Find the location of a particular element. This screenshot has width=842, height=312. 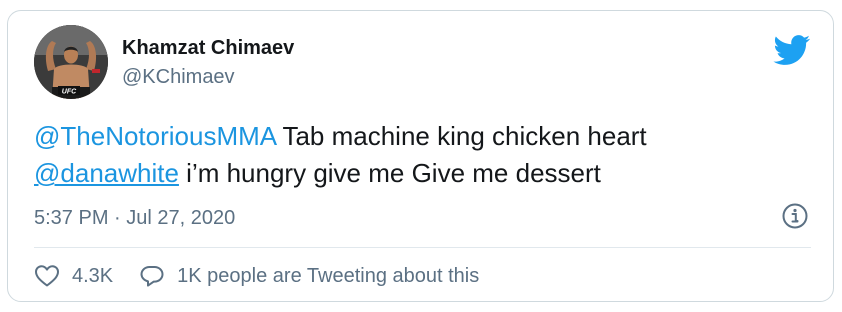

tweet-actions: 4.3K 1K people are Tweeting about this is located at coordinates (256, 276).